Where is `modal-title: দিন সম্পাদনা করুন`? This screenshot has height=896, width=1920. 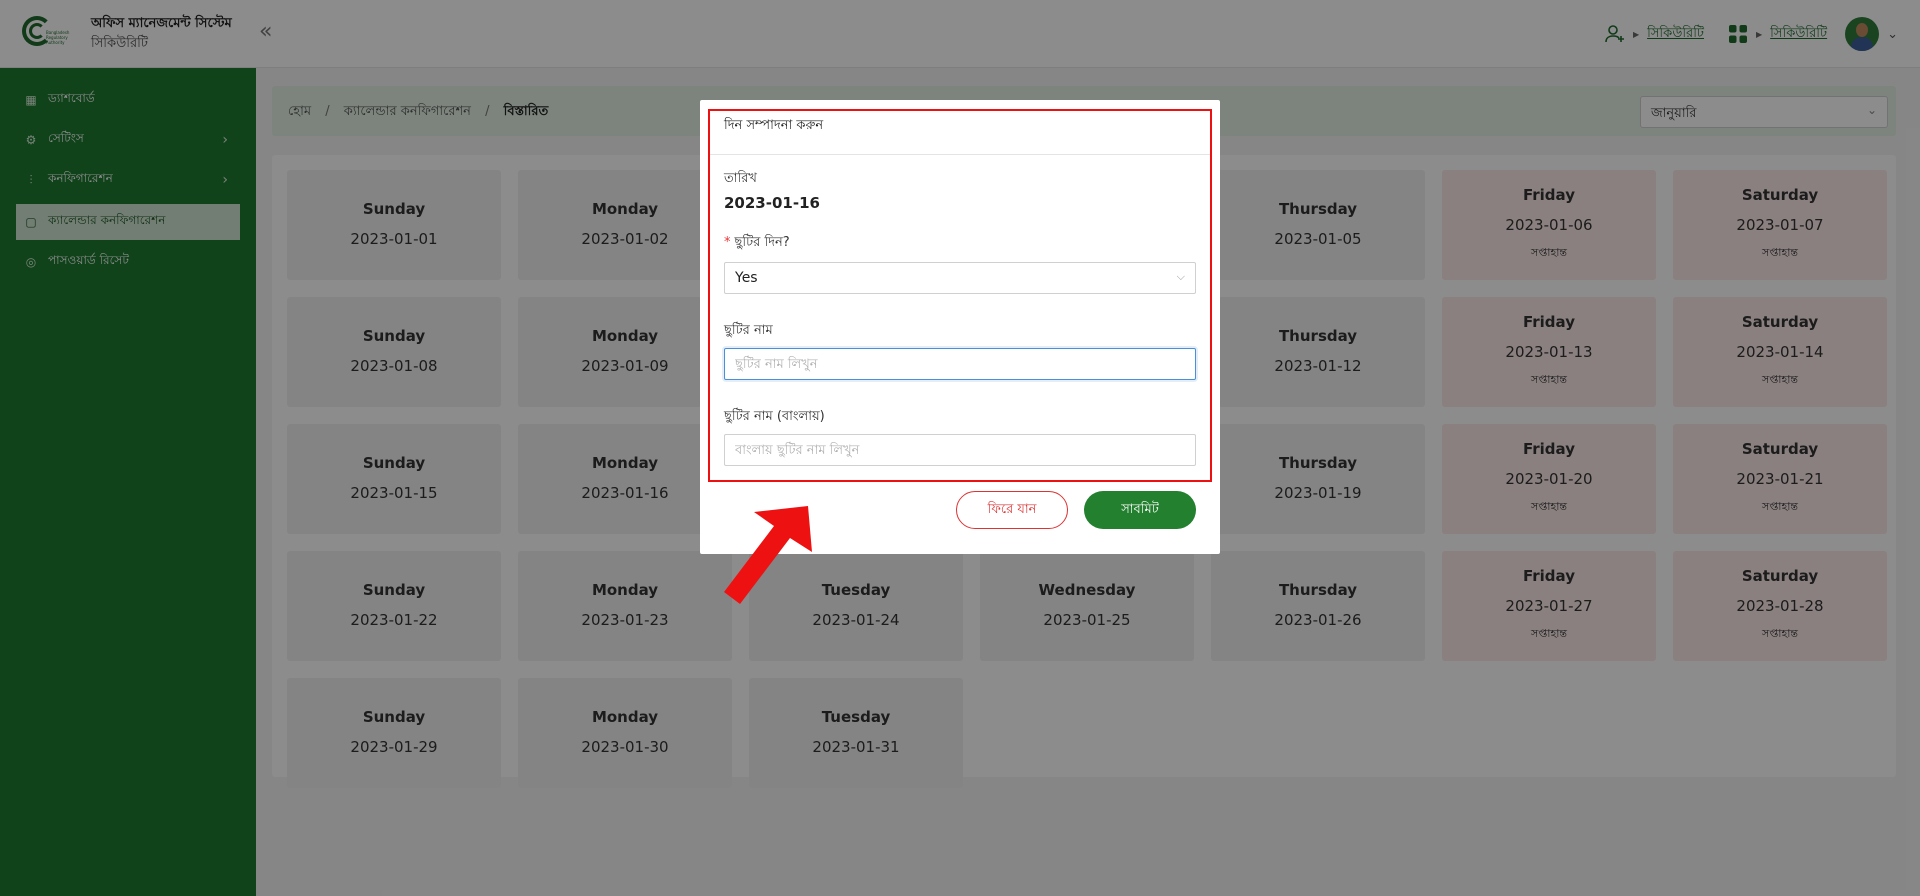
modal-title: দিন সম্পাদনা করুন is located at coordinates (774, 125).